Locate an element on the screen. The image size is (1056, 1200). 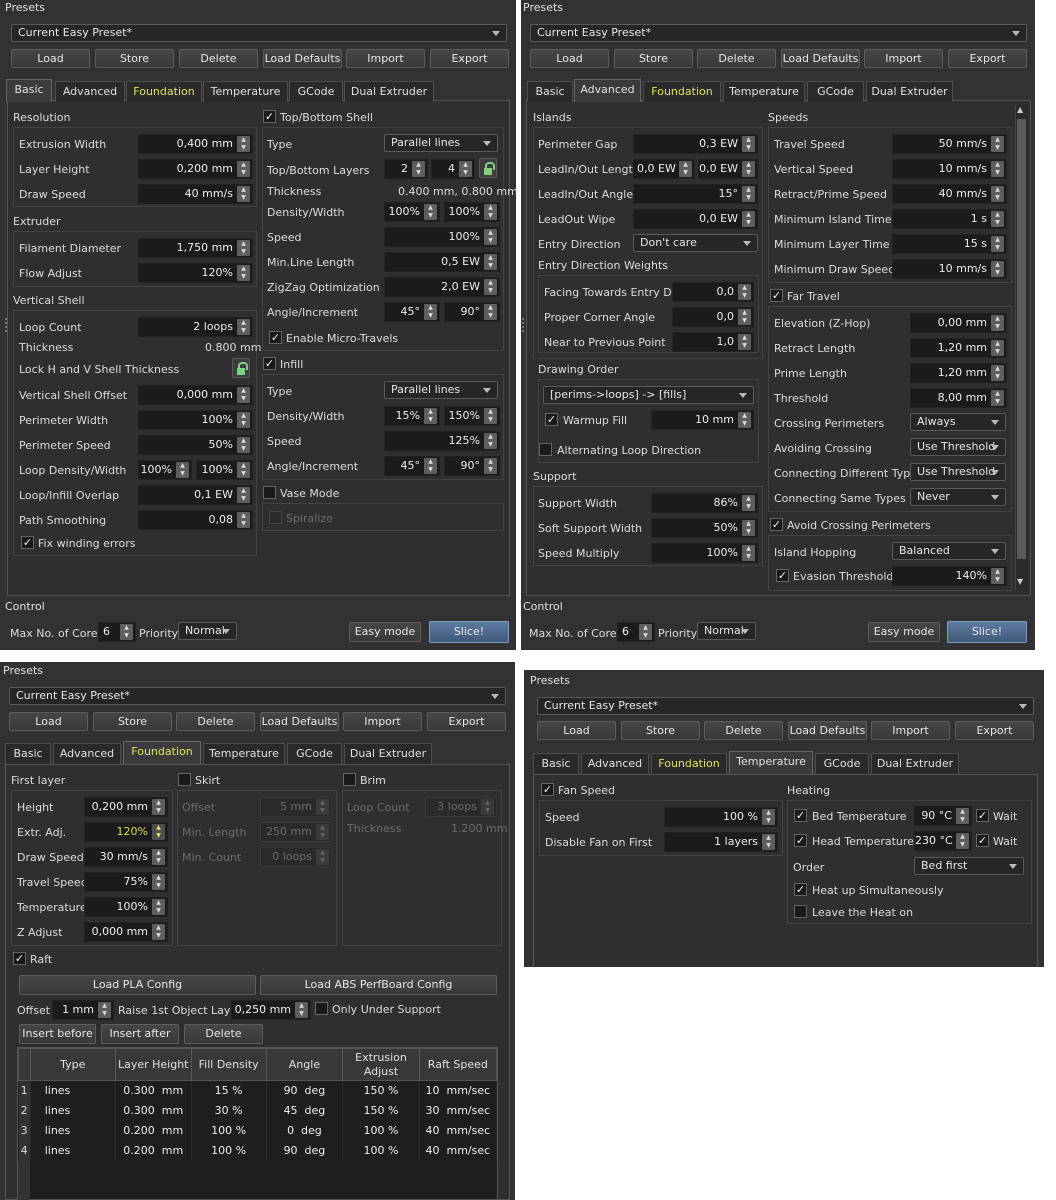
leadout-spin: 0,0 EW is located at coordinates (728, 169).